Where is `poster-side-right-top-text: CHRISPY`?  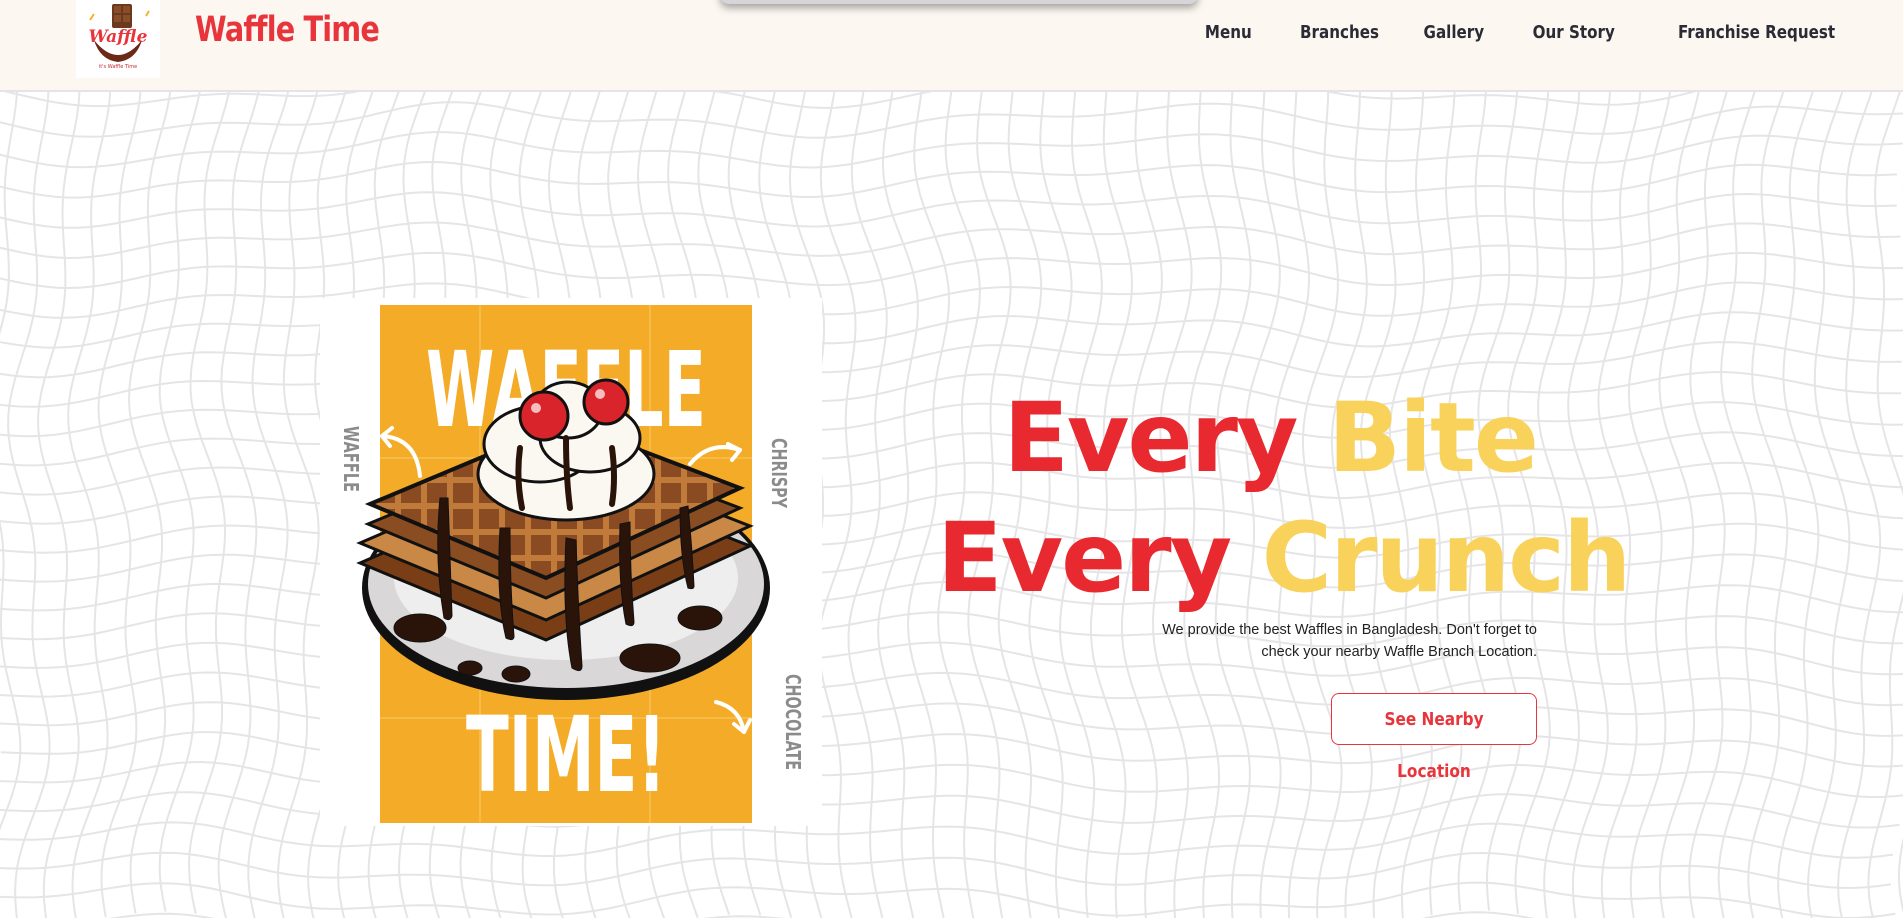
poster-side-right-top-text: CHRISPY is located at coordinates (779, 473).